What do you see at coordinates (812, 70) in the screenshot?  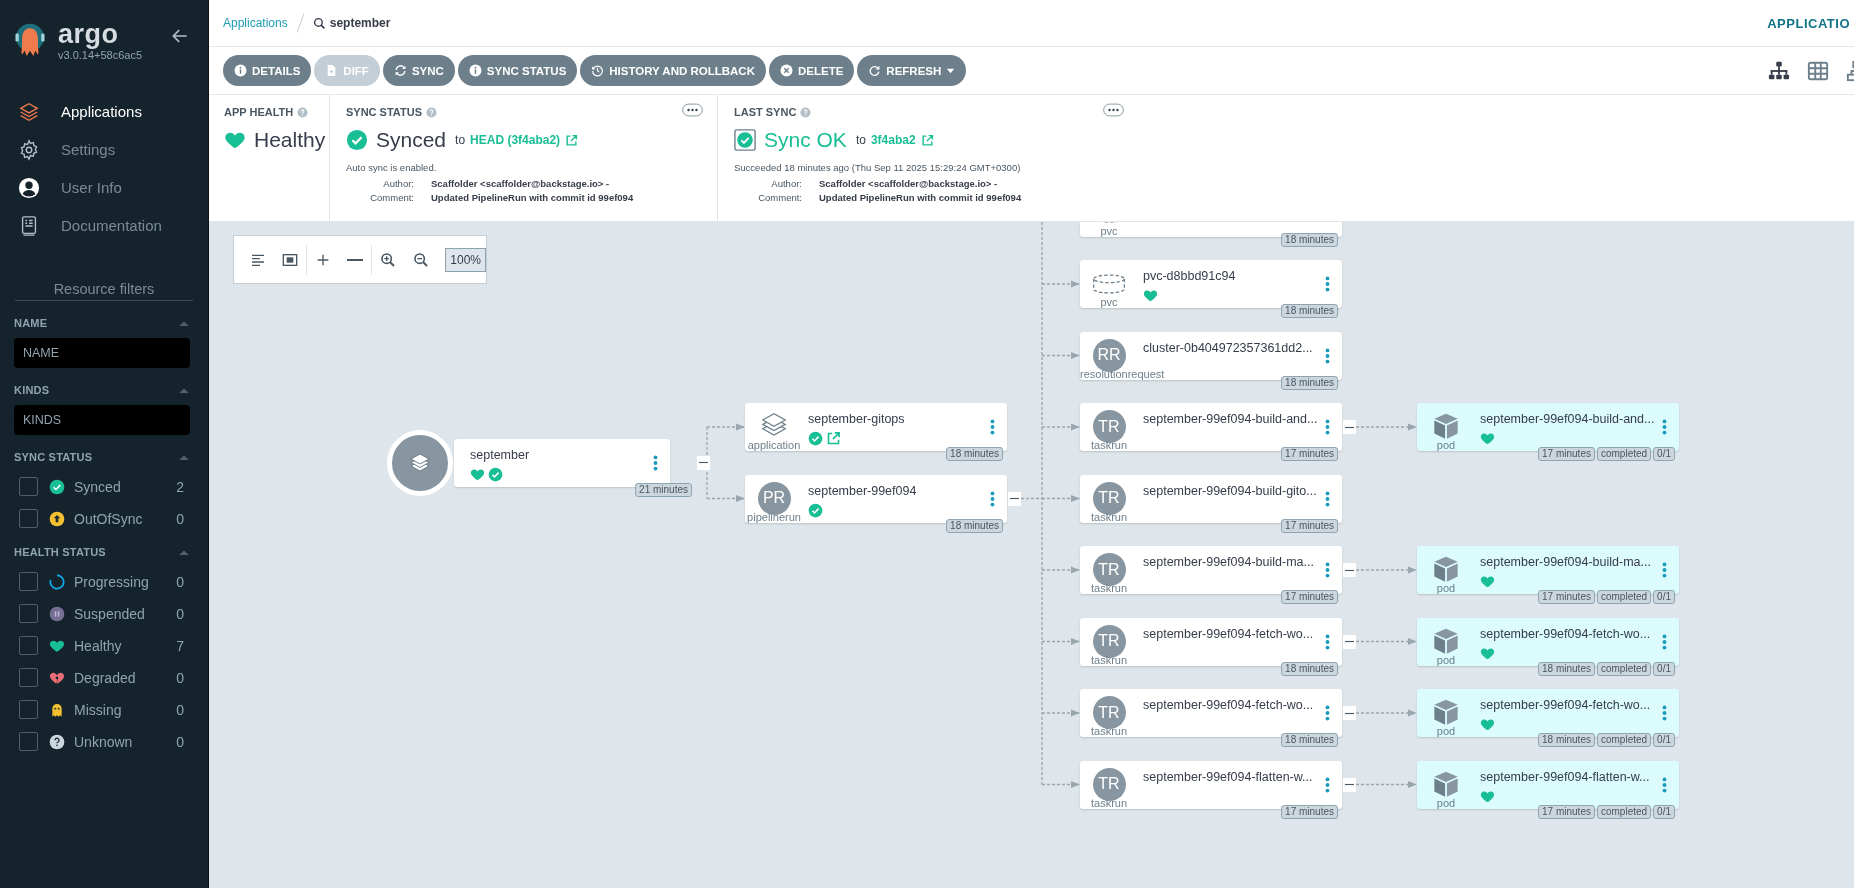 I see `toolbar-button: DELETE` at bounding box center [812, 70].